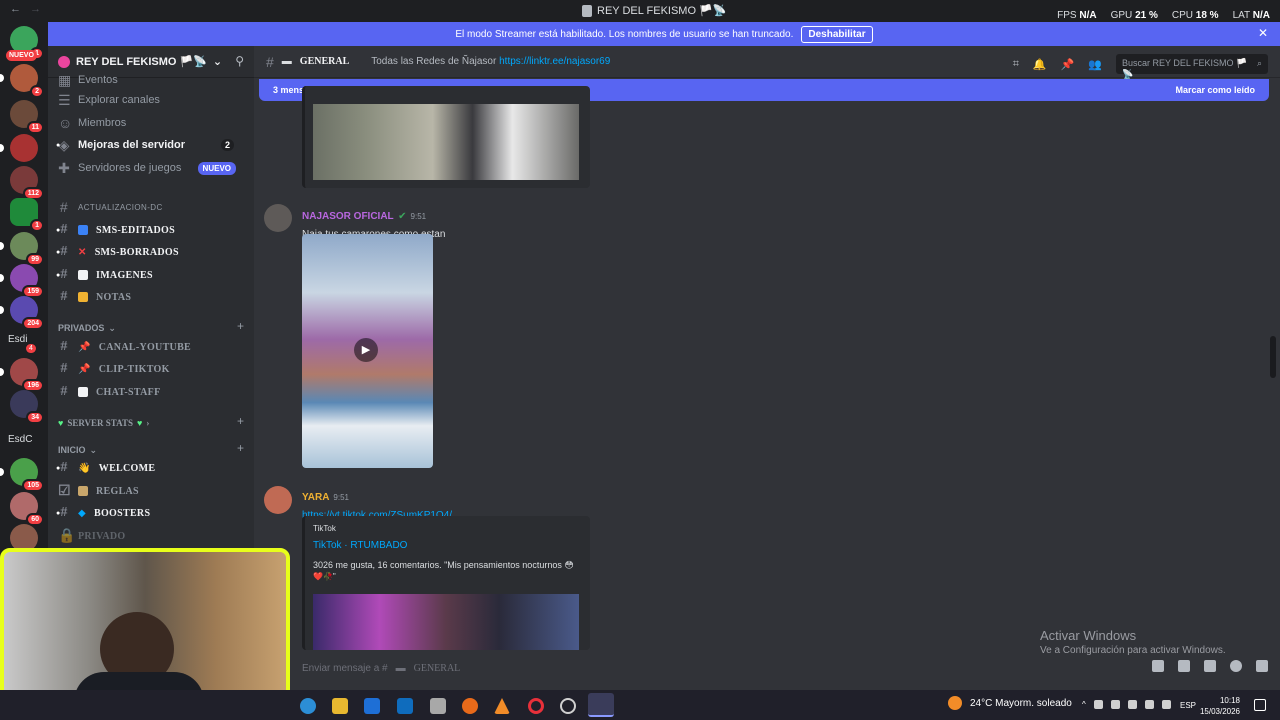 This screenshot has height=720, width=1280. Describe the element at coordinates (1273, 357) in the screenshot. I see `scrollbar` at that location.